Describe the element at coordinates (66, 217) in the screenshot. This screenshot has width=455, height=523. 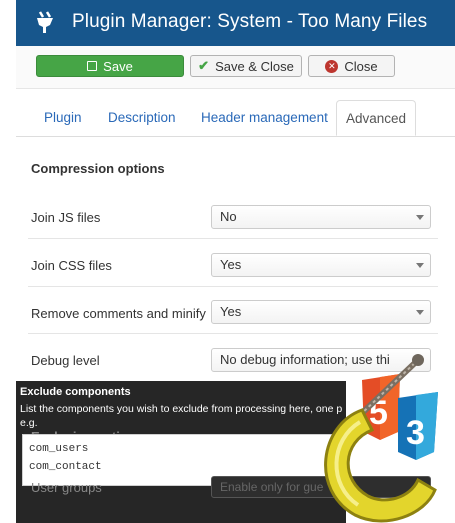
I see `join-js-label: Join JS files` at that location.